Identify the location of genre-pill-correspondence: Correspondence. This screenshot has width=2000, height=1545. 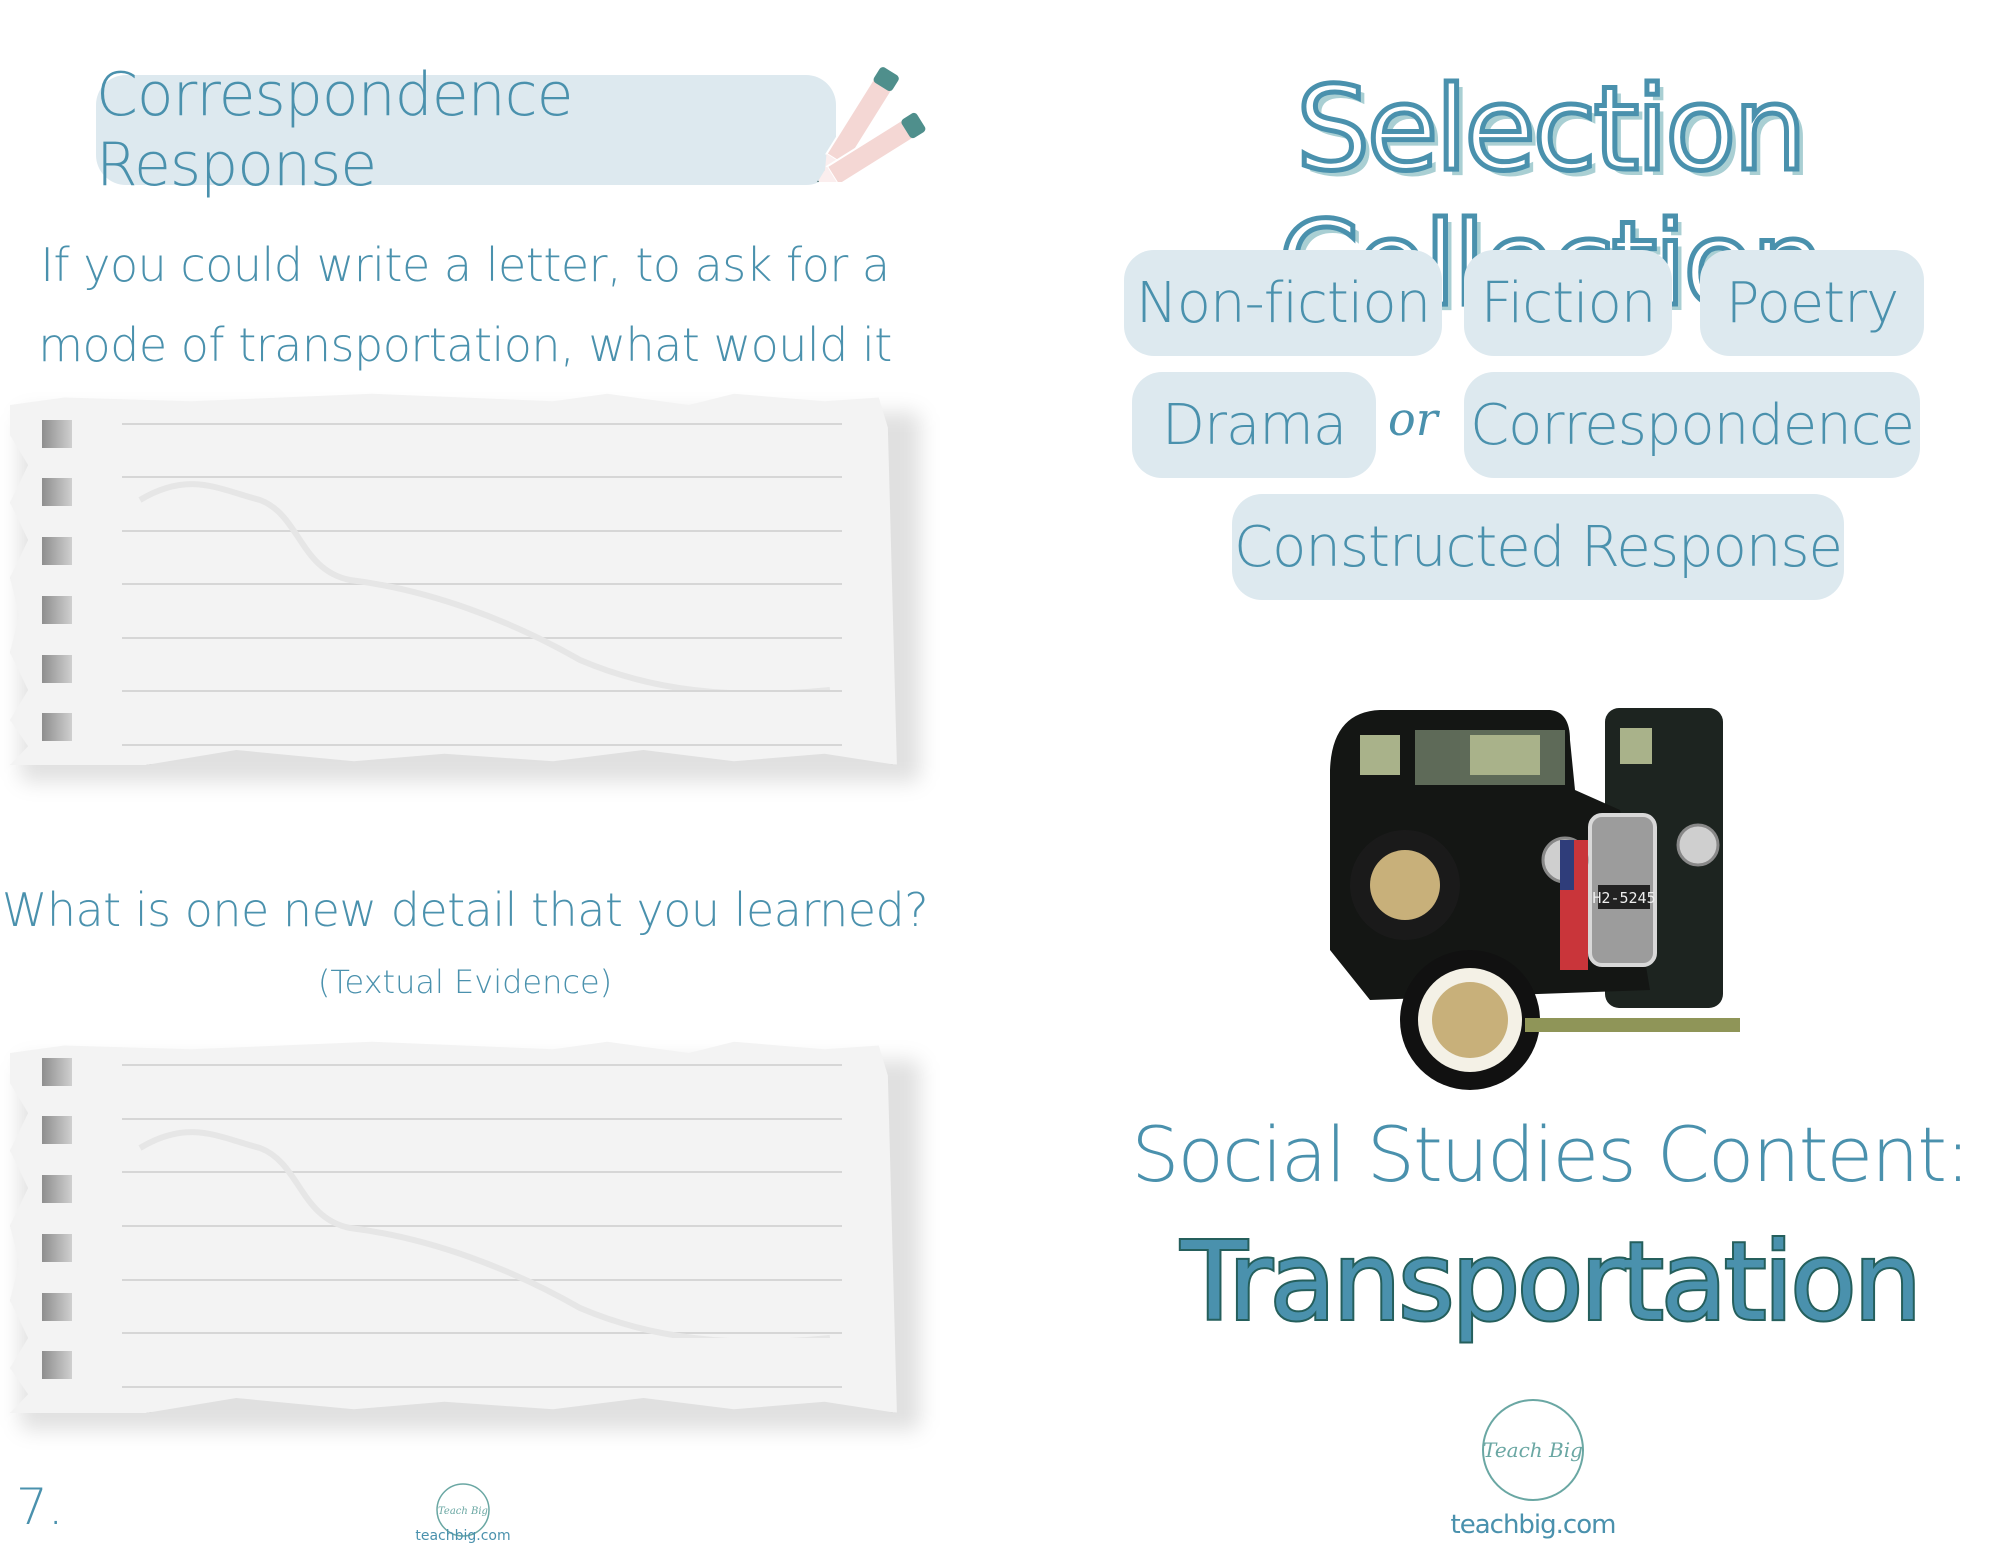
(1692, 425).